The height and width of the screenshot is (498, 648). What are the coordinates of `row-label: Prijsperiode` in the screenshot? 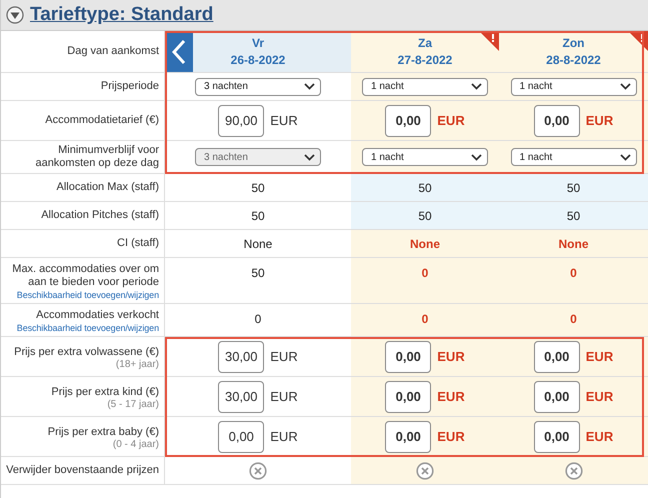 It's located at (129, 86).